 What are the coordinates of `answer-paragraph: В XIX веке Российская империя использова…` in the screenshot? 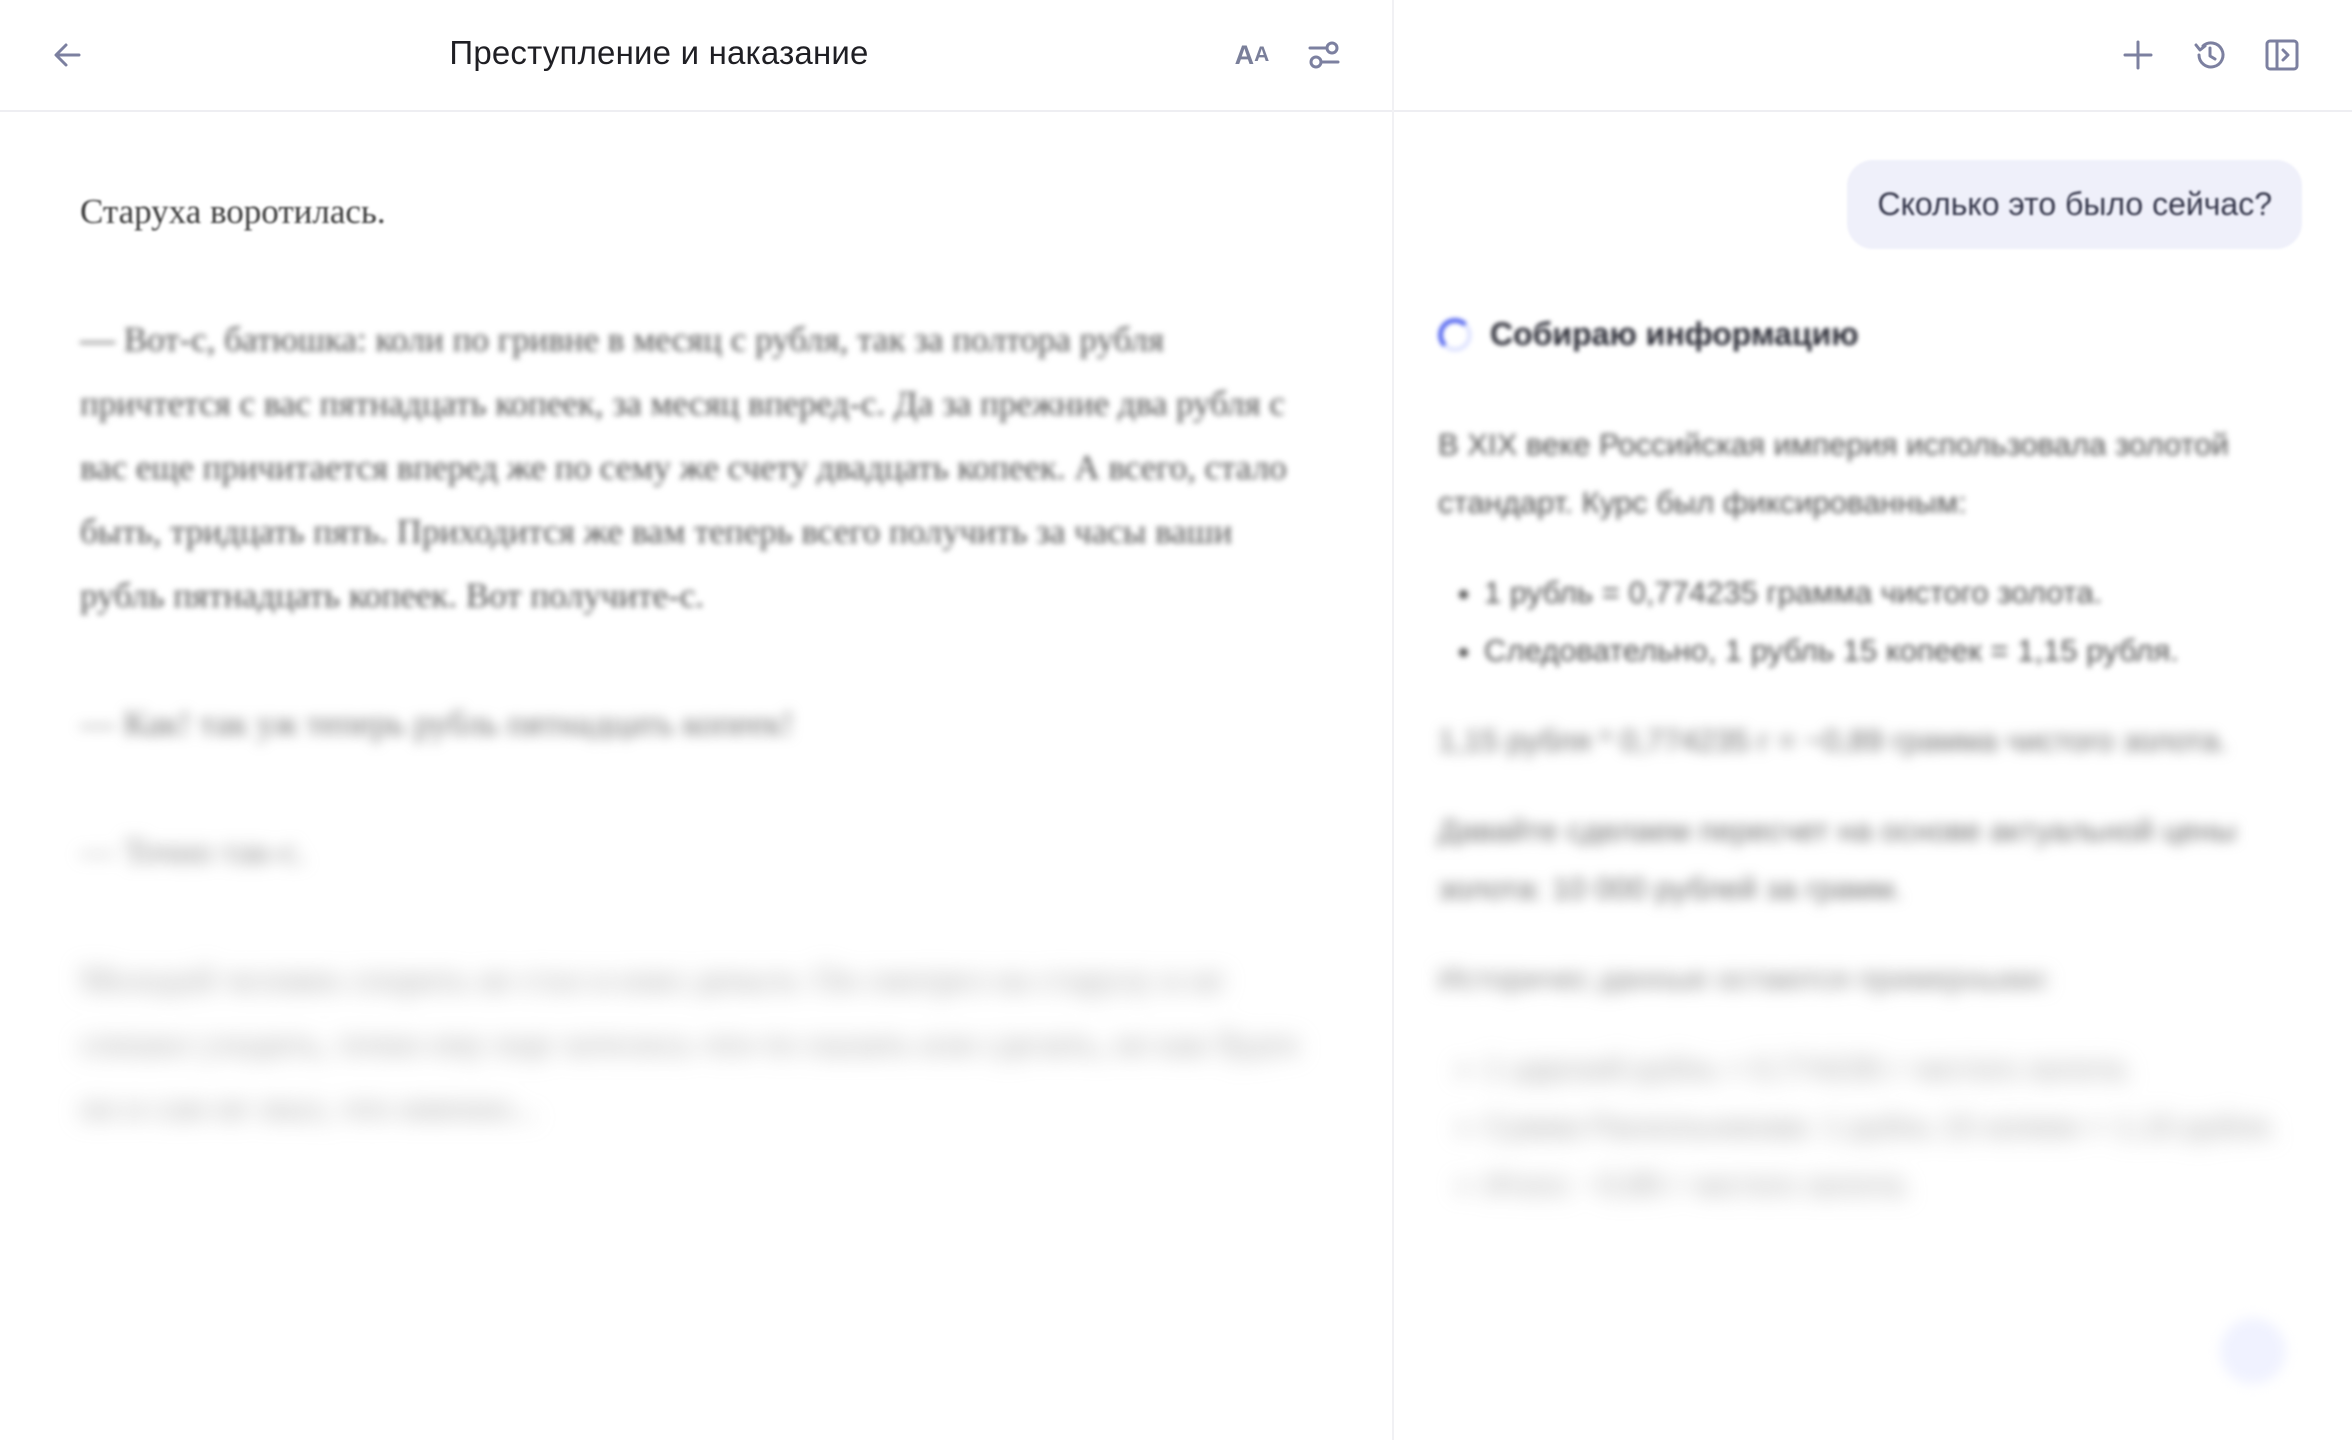 It's located at (1833, 473).